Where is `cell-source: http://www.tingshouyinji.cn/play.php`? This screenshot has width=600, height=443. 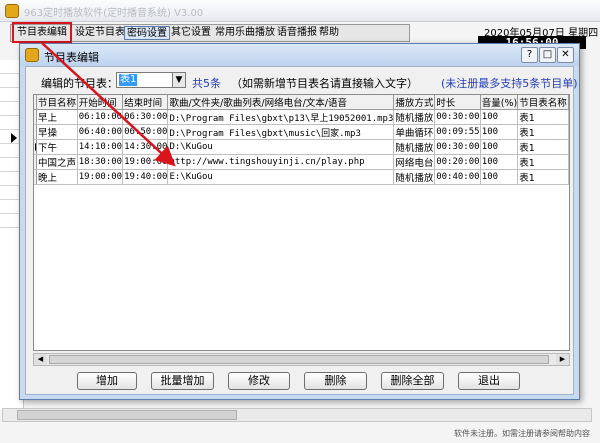
cell-source: http://www.tingshouyinji.cn/play.php is located at coordinates (281, 162).